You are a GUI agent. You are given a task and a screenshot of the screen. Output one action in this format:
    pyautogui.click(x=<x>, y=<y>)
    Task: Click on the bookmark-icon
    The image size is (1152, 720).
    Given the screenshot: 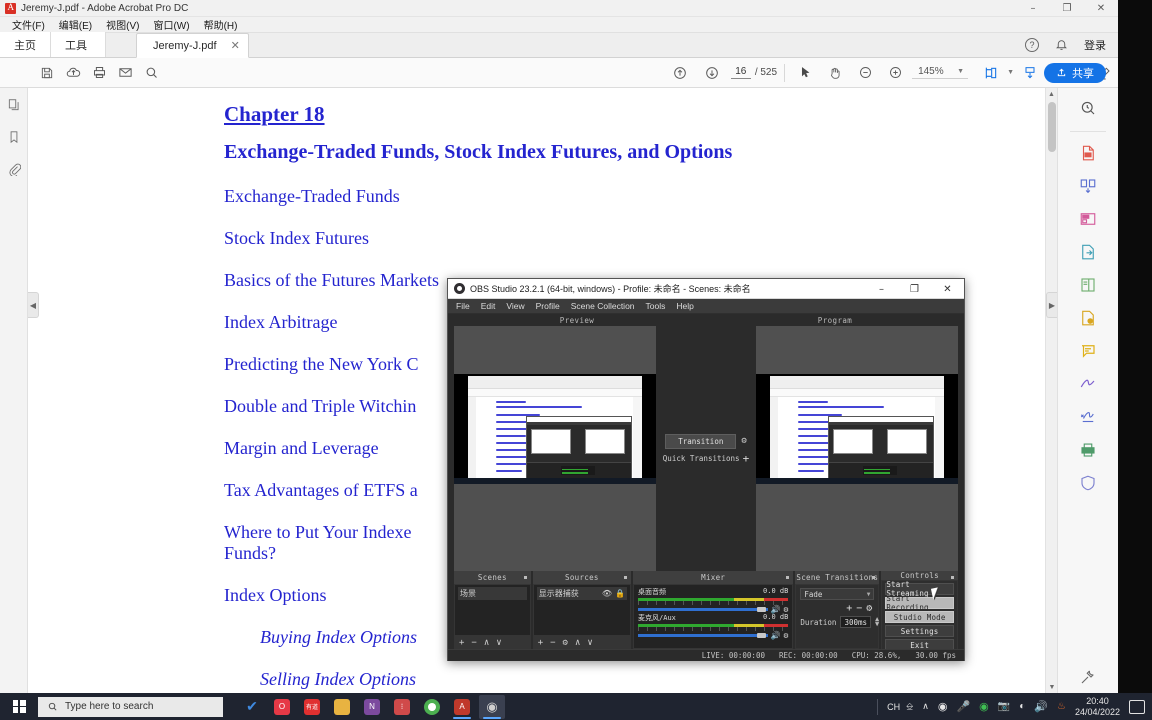 What is the action you would take?
    pyautogui.click(x=14, y=137)
    